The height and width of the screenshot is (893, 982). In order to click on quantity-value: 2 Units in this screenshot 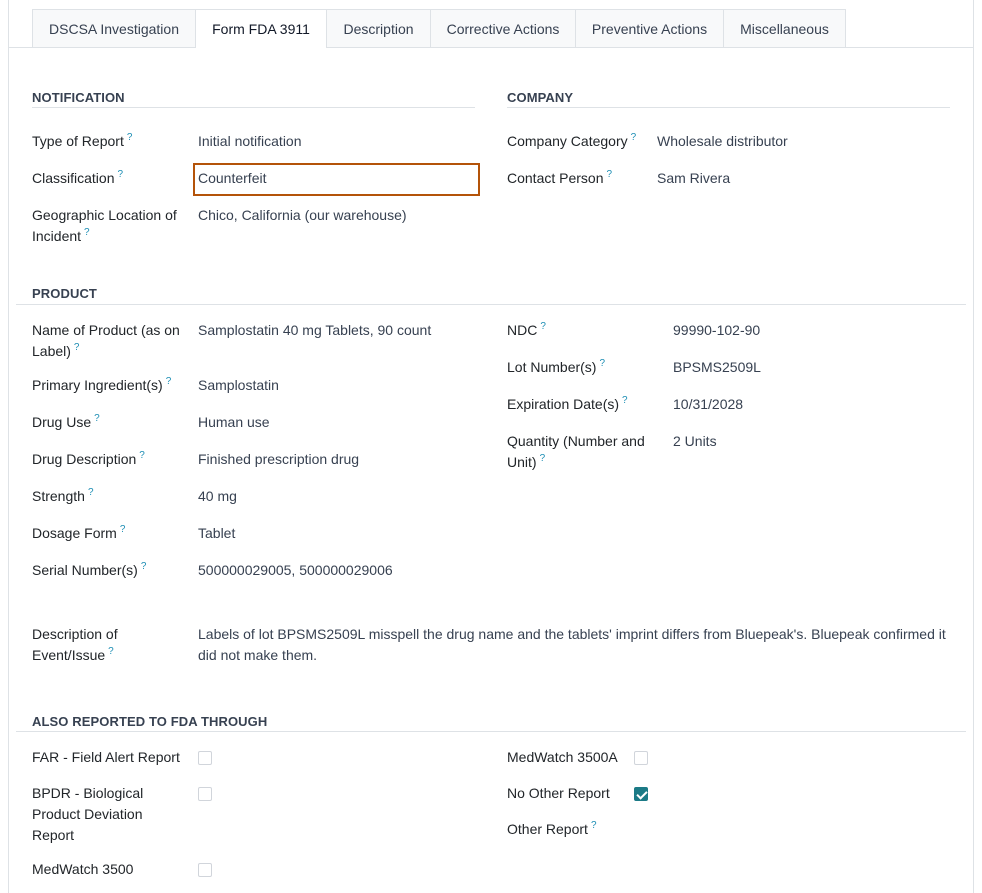, I will do `click(695, 441)`.